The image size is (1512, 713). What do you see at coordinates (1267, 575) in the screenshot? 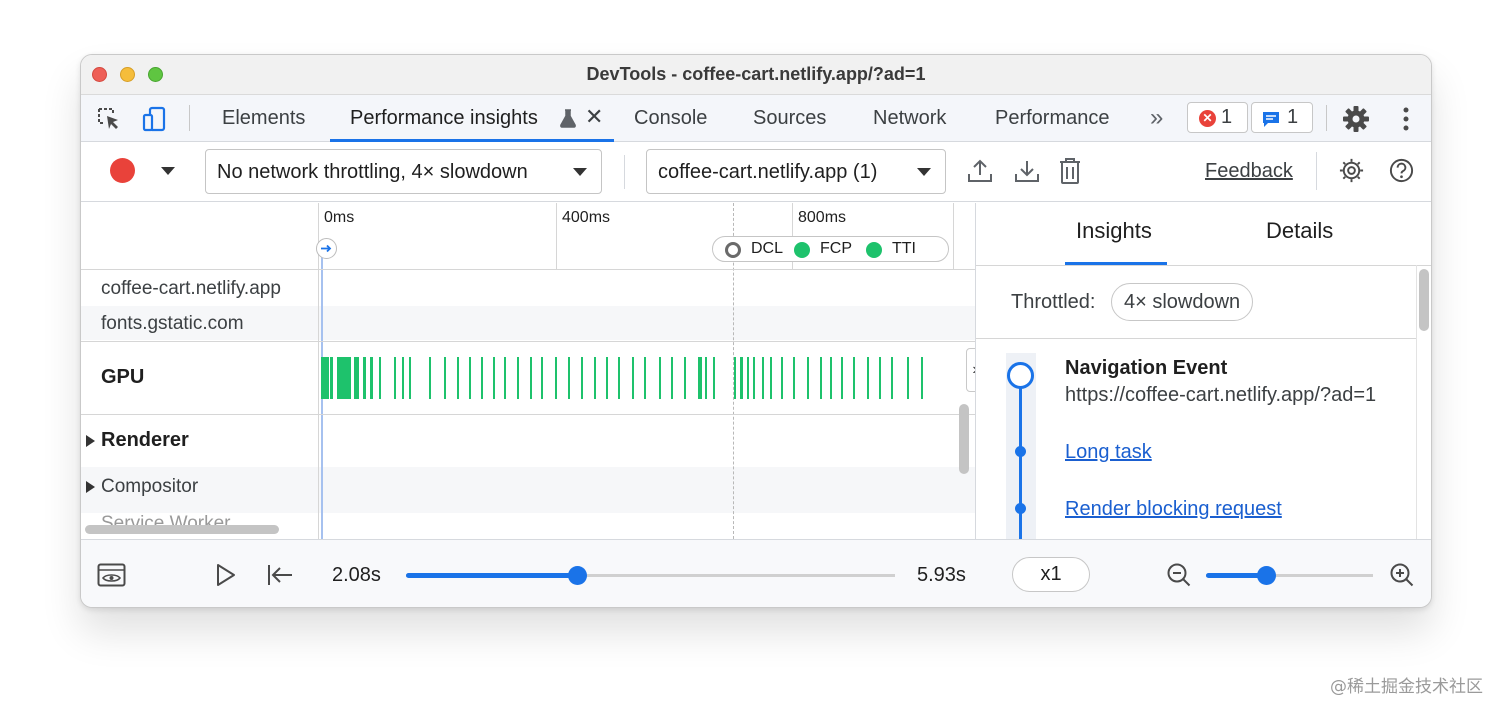
I see `zoom-slider-thumb` at bounding box center [1267, 575].